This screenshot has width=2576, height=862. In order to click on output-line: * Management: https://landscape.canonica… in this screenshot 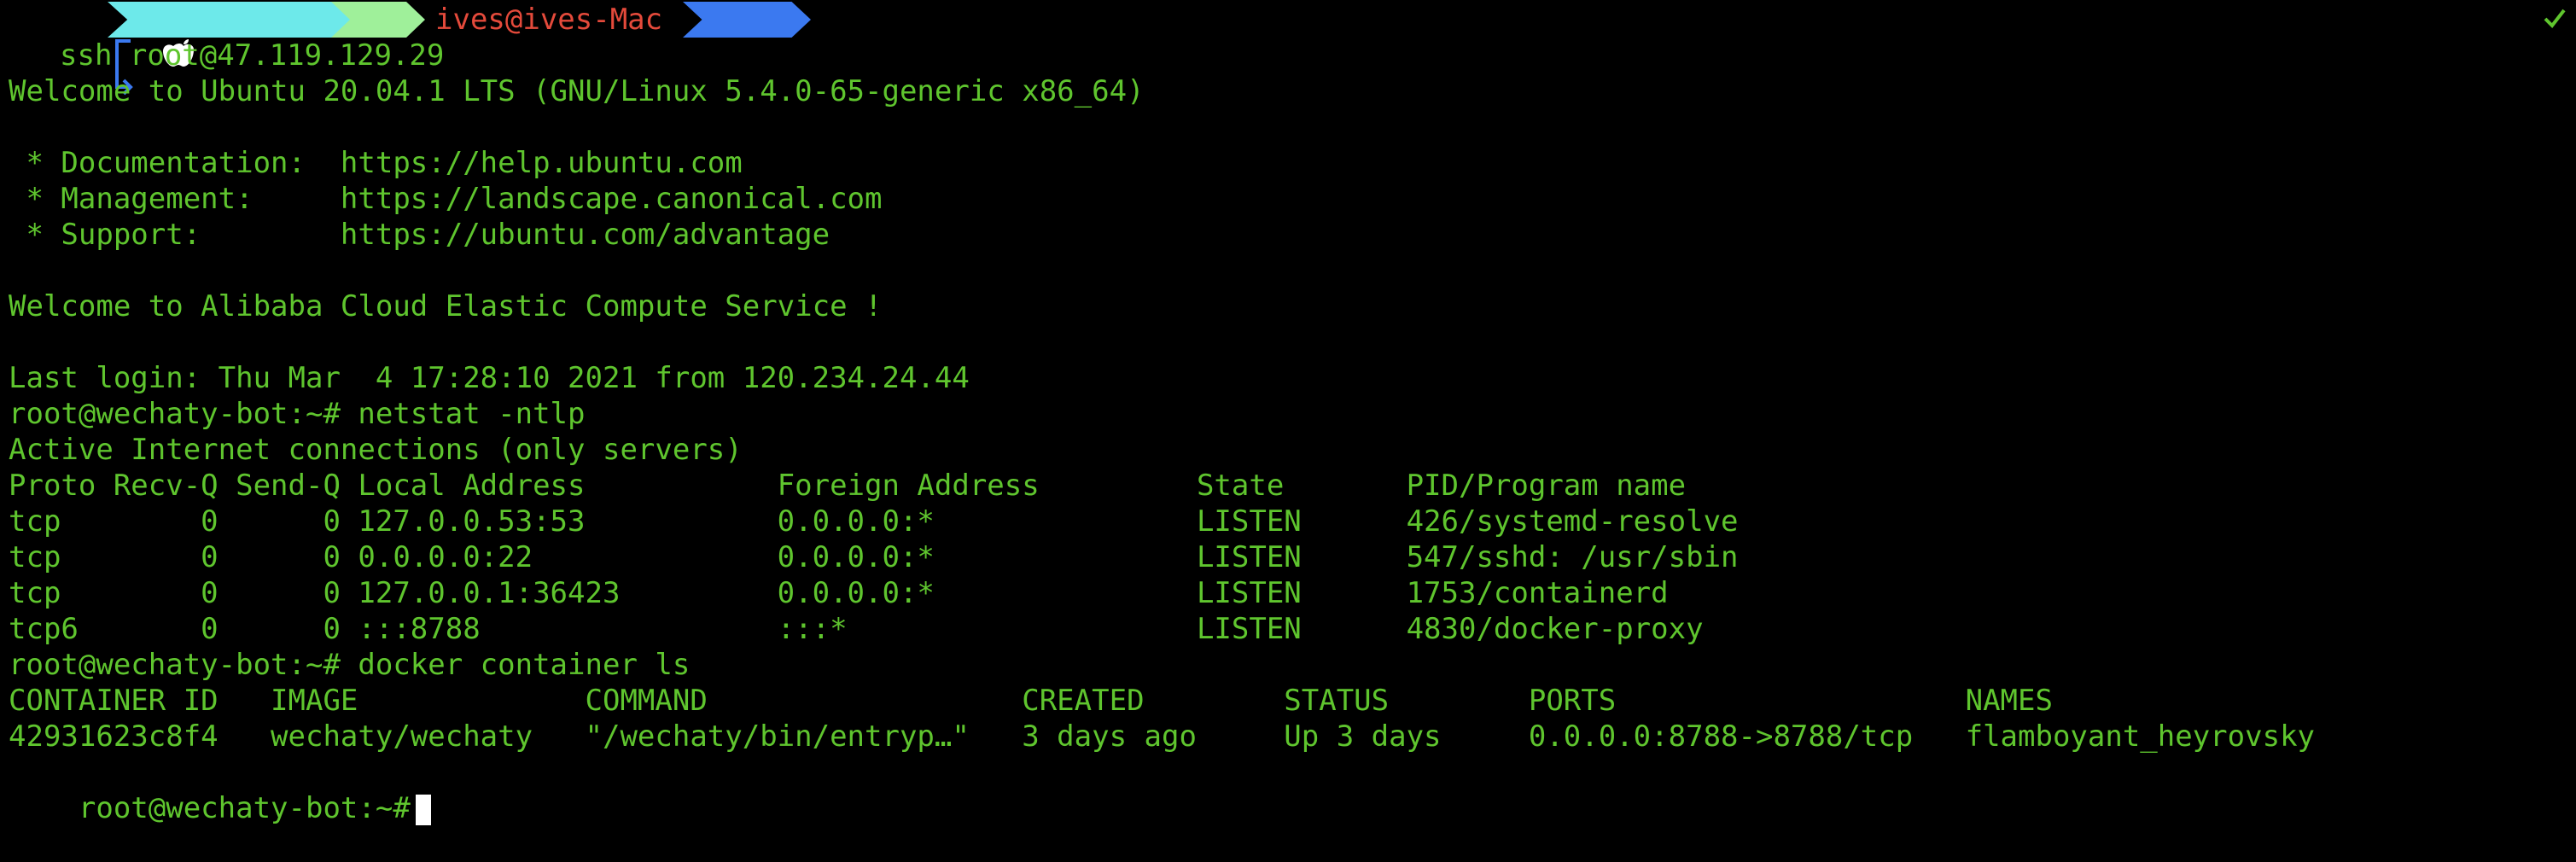, I will do `click(446, 199)`.